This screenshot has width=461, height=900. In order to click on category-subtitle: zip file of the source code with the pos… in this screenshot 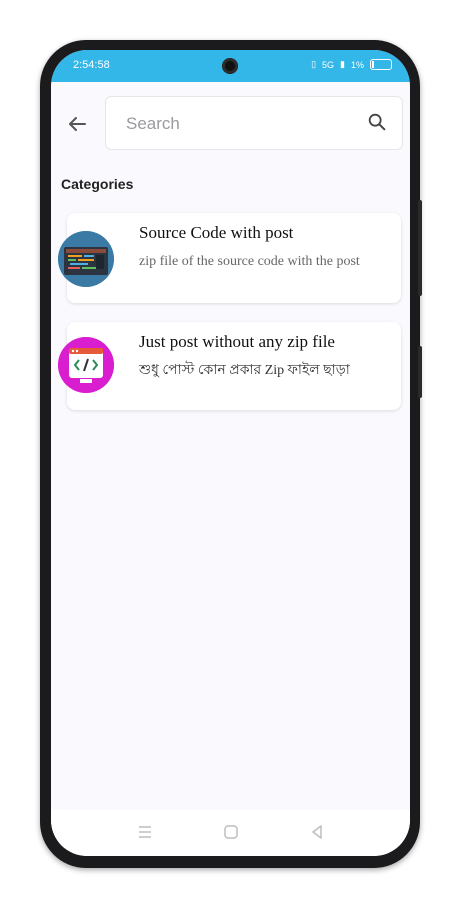, I will do `click(249, 261)`.